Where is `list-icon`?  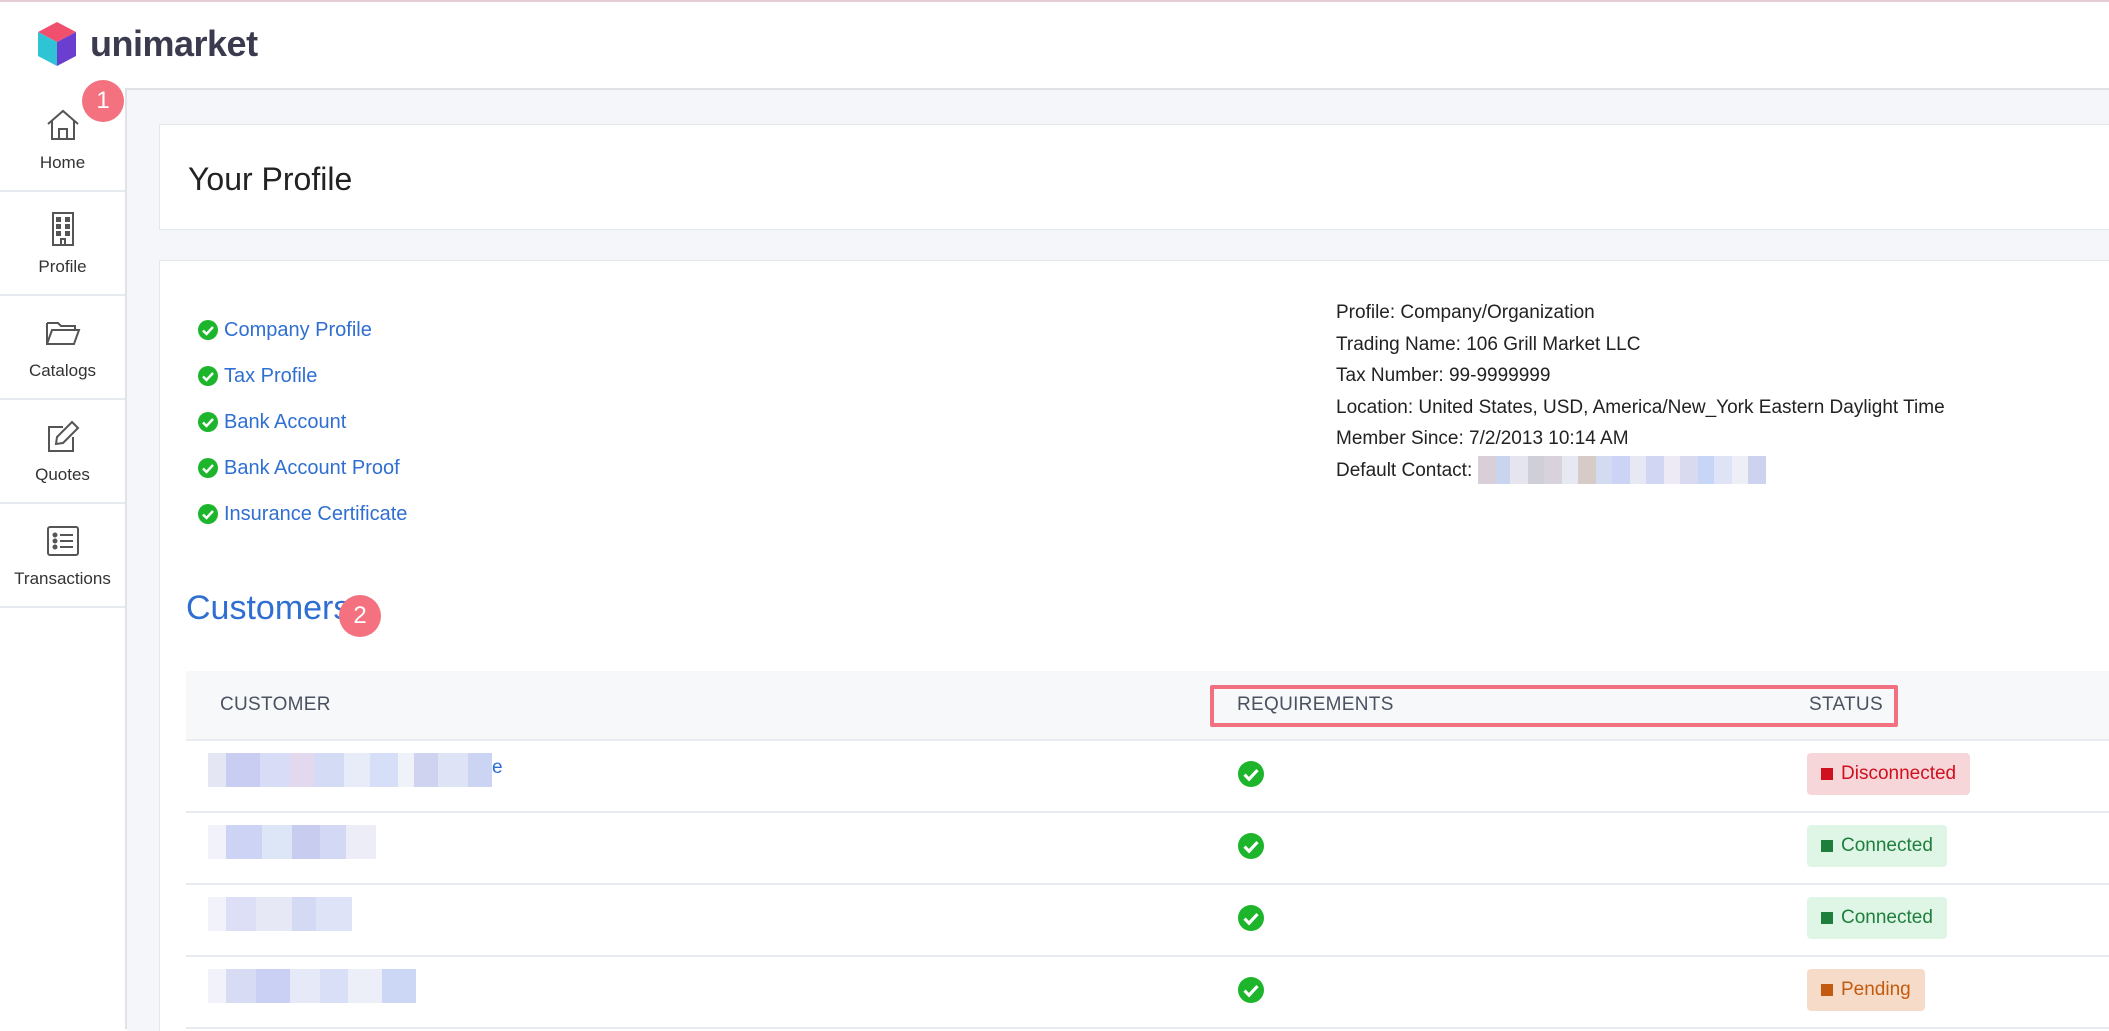
list-icon is located at coordinates (62, 541).